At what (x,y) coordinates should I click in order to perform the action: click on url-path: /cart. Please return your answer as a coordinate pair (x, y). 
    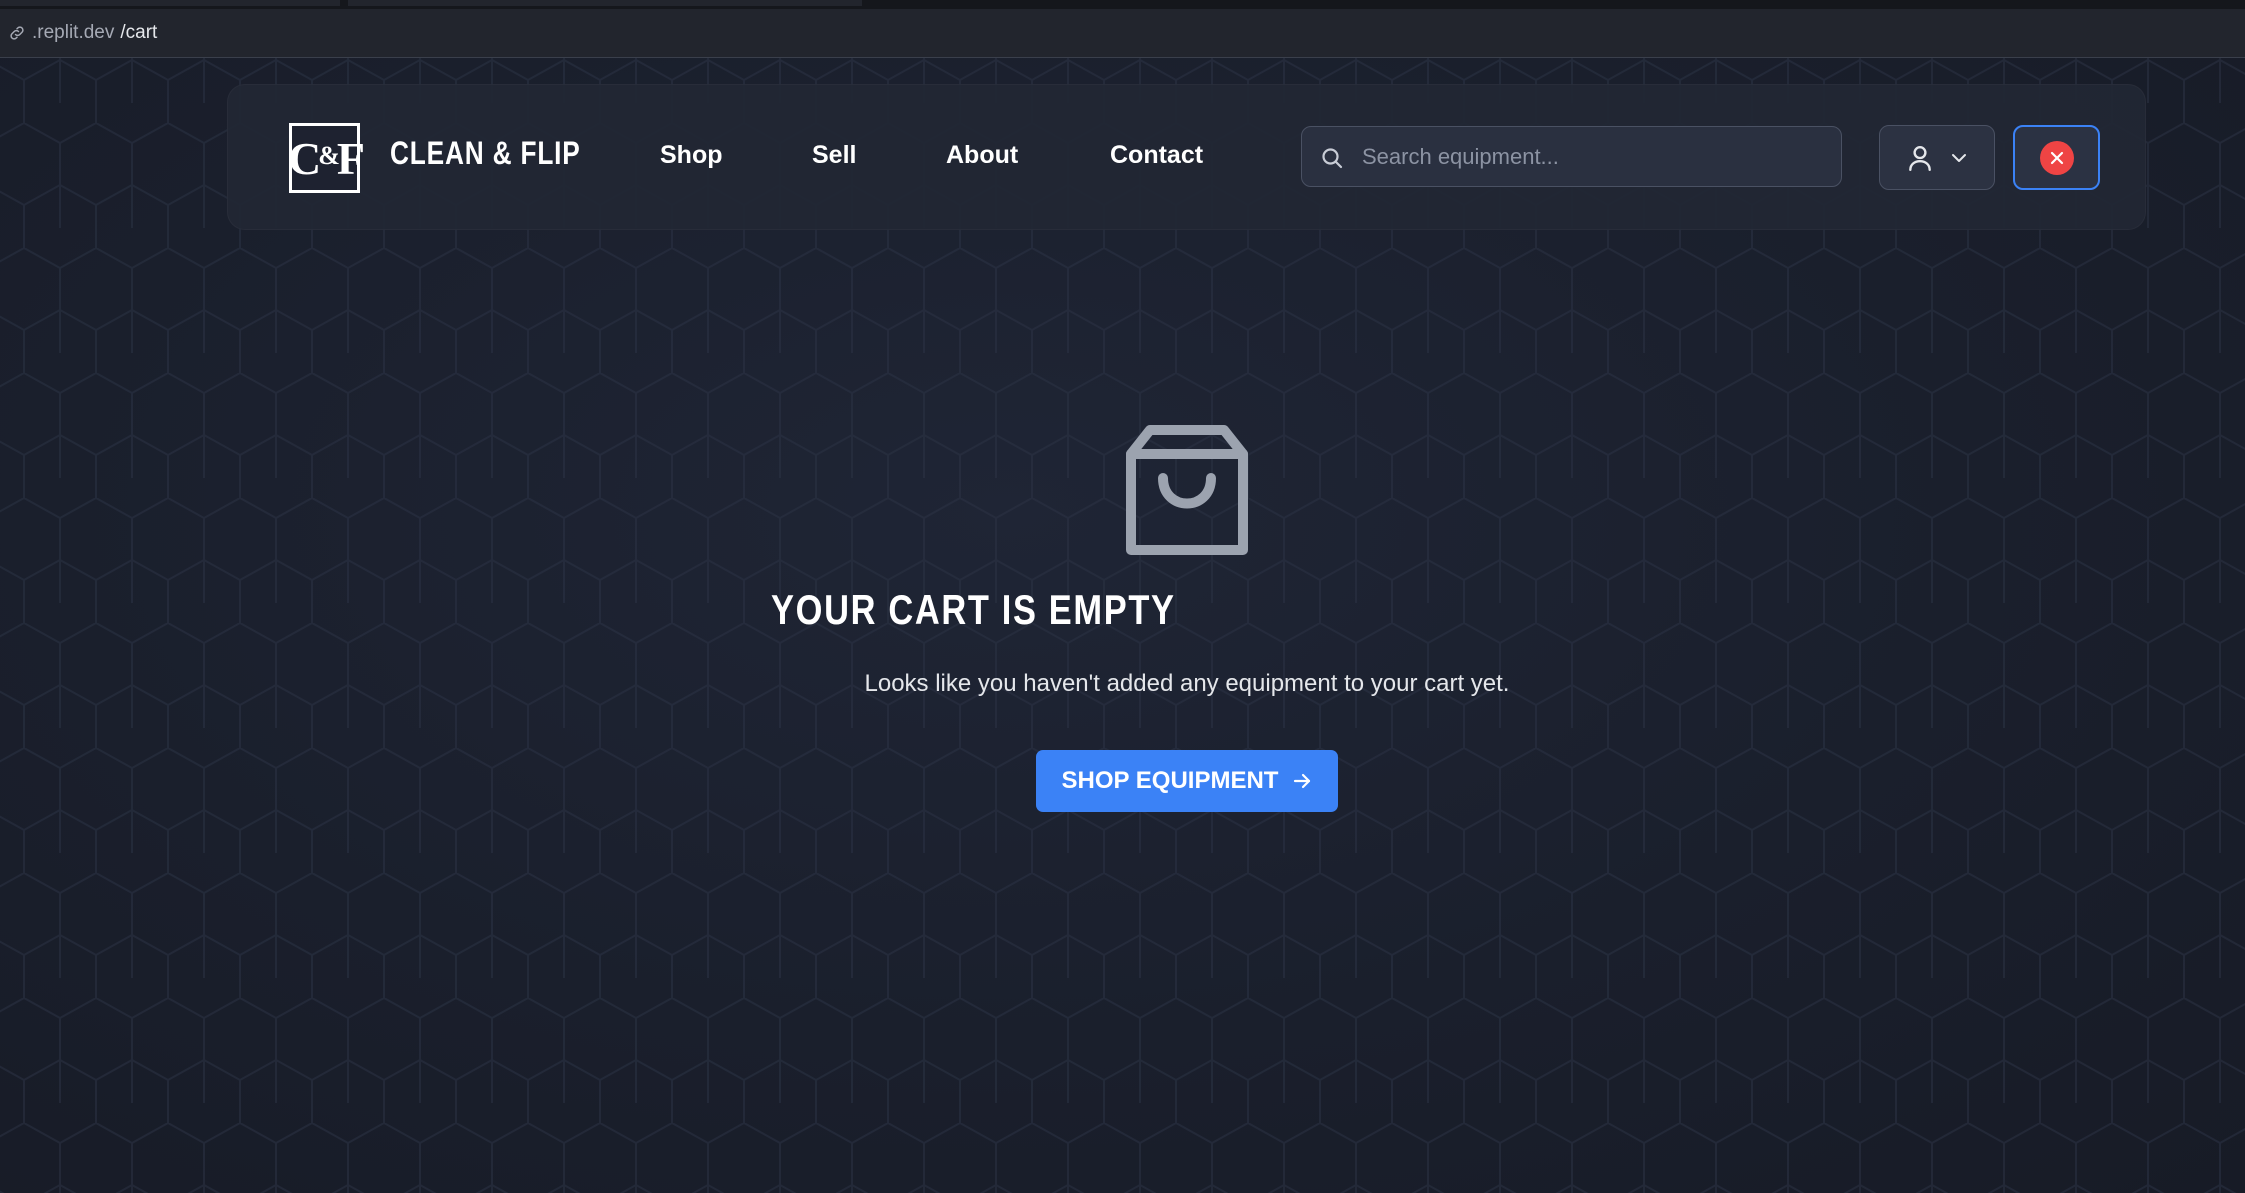
    Looking at the image, I should click on (139, 32).